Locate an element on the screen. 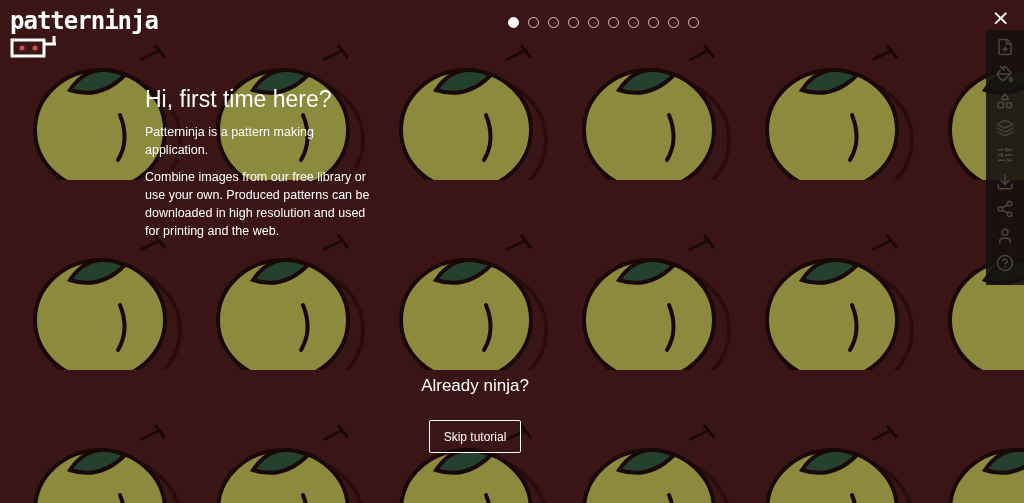 This screenshot has height=503, width=1024. sliders-icon is located at coordinates (1005, 155).